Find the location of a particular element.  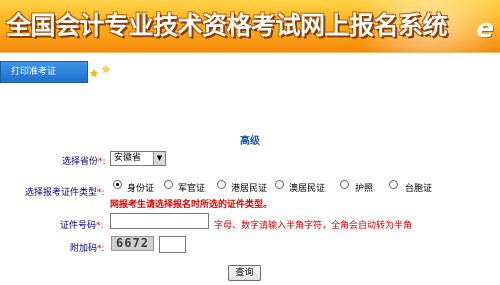

id-number-label: 证件号码*: is located at coordinates (82, 226).